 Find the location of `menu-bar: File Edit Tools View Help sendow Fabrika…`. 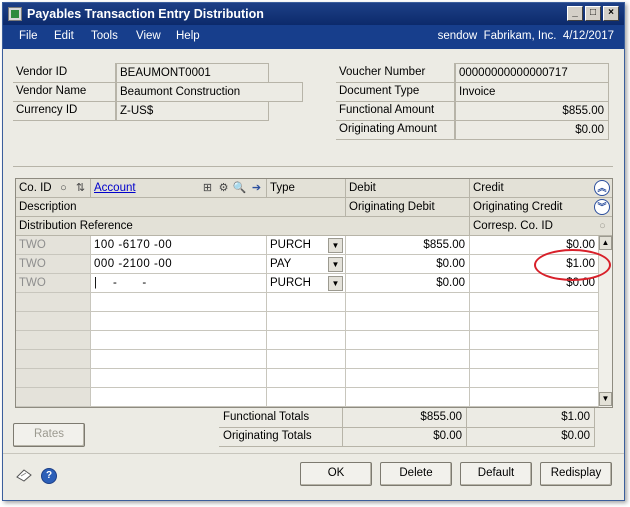

menu-bar: File Edit Tools View Help sendow Fabrika… is located at coordinates (313, 37).